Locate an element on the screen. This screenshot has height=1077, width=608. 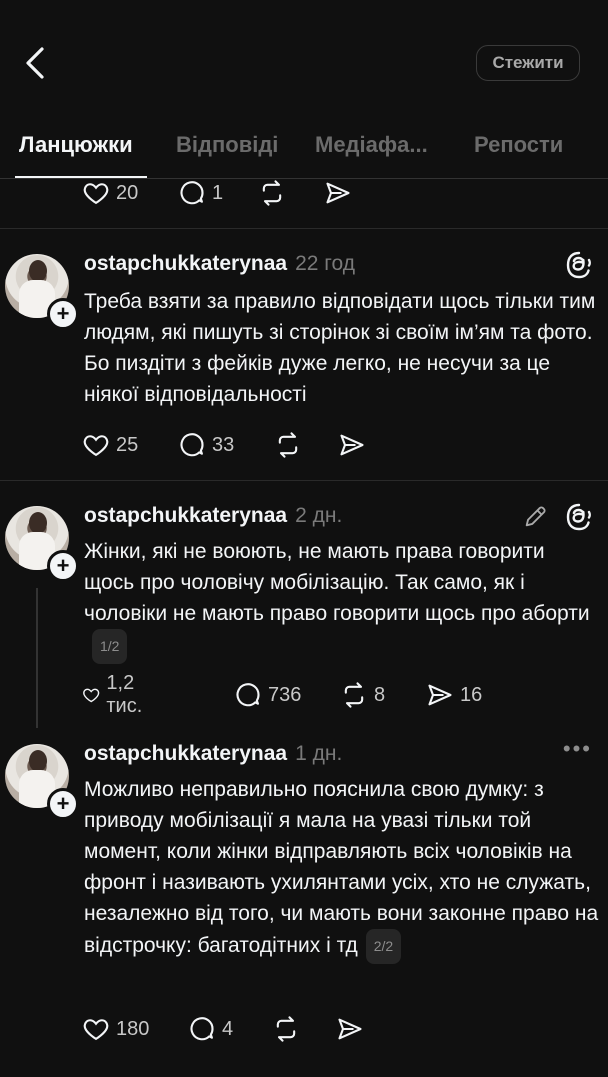
tab-threads: Ланцюжки is located at coordinates (76, 145).